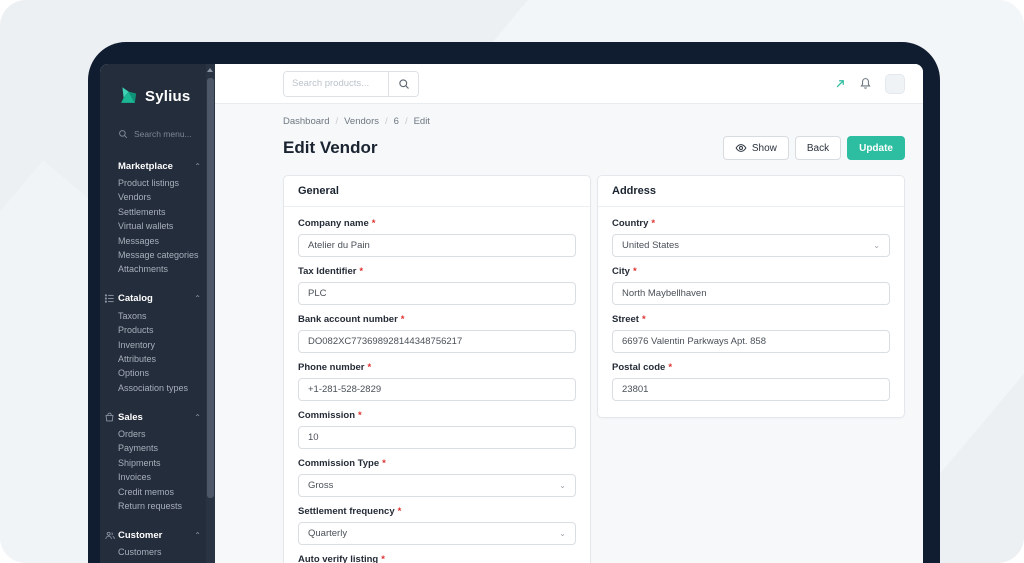 The image size is (1024, 563). Describe the element at coordinates (168, 96) in the screenshot. I see `brand-name: Sylius` at that location.